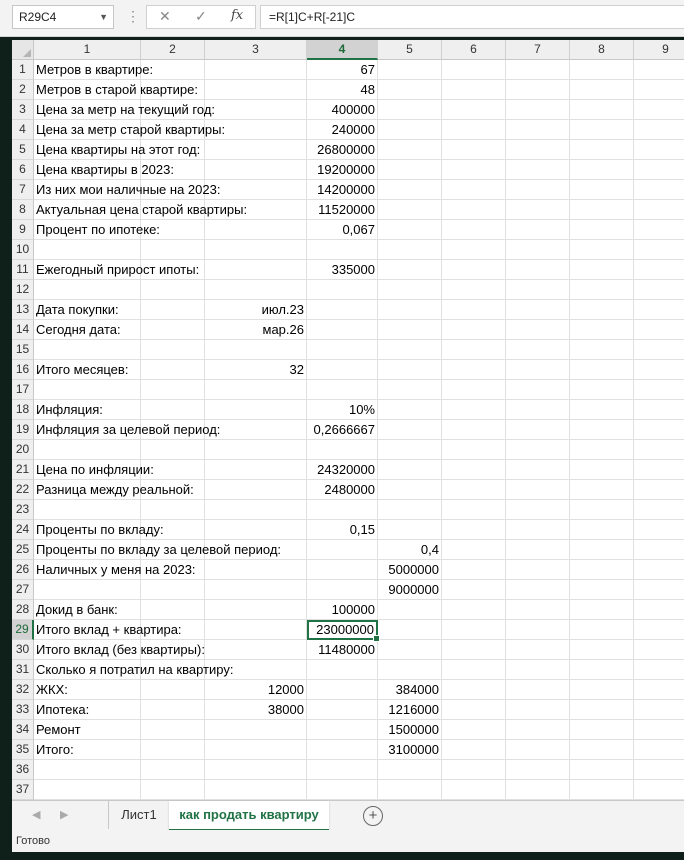  I want to click on grid-cell: Сколько я потратил на квартиру:, so click(133, 670).